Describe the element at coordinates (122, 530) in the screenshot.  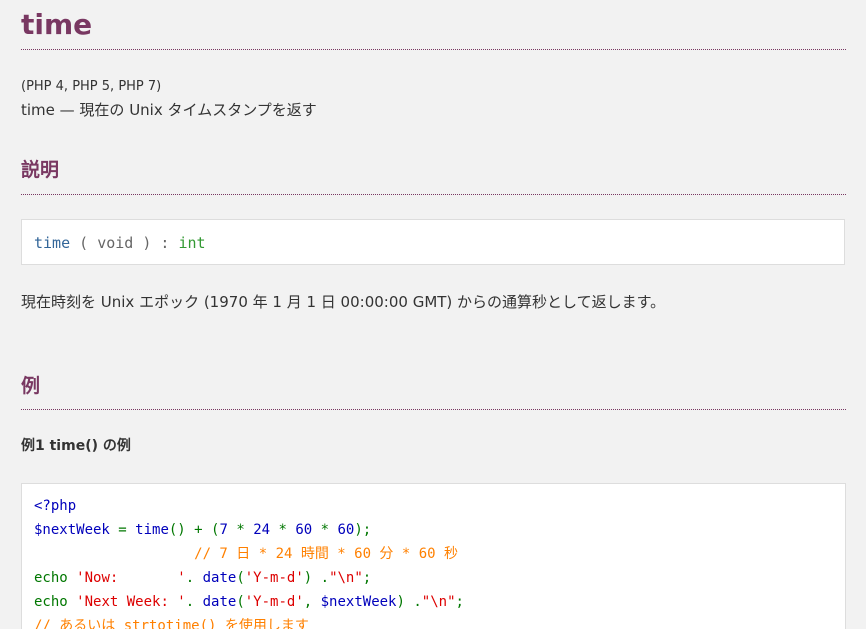
I see `code-op: =` at that location.